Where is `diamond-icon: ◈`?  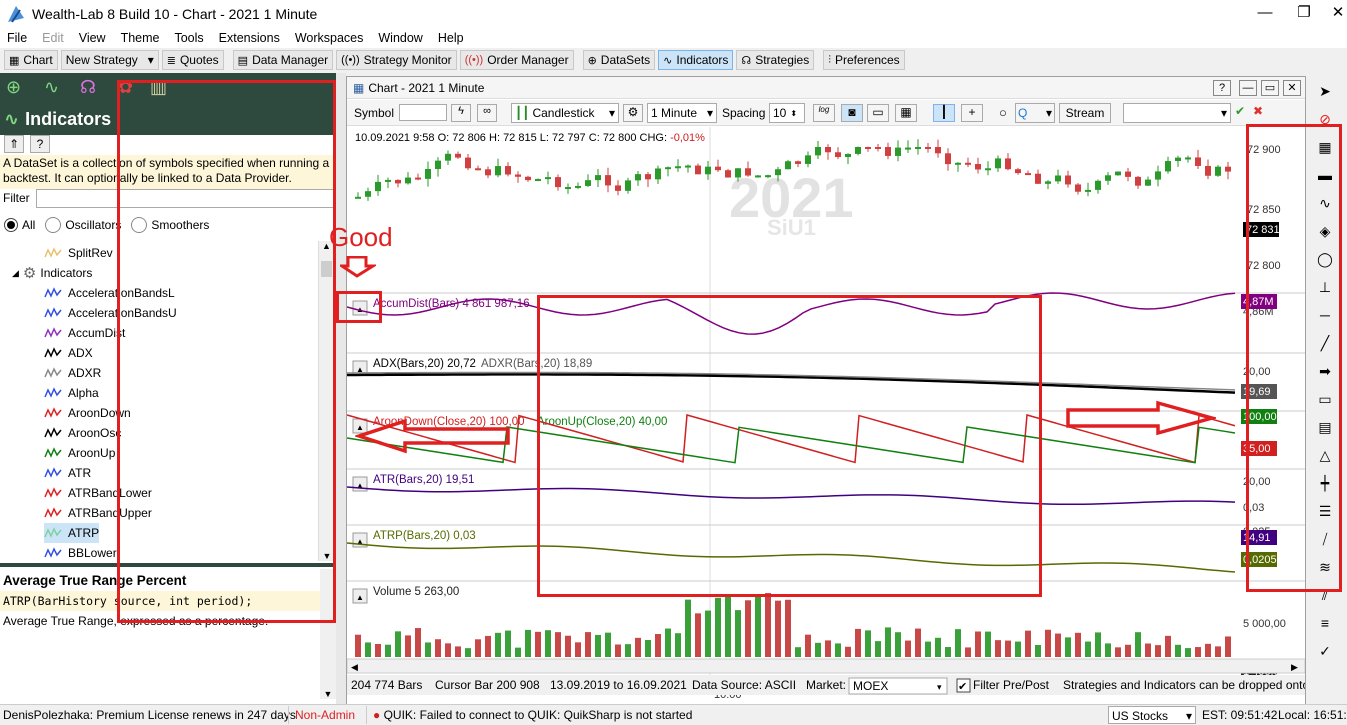
diamond-icon: ◈ is located at coordinates (1325, 231).